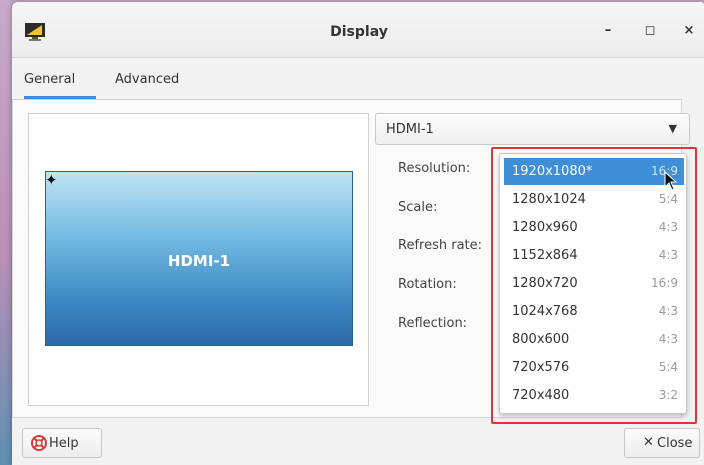 The width and height of the screenshot is (704, 465). Describe the element at coordinates (608, 31) in the screenshot. I see `minimize-button: –` at that location.